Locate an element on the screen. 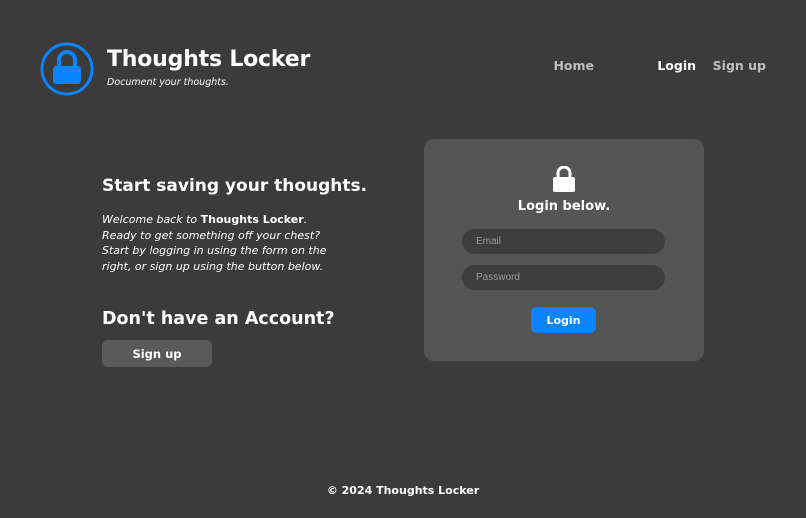  signup-button: Sign up is located at coordinates (157, 353).